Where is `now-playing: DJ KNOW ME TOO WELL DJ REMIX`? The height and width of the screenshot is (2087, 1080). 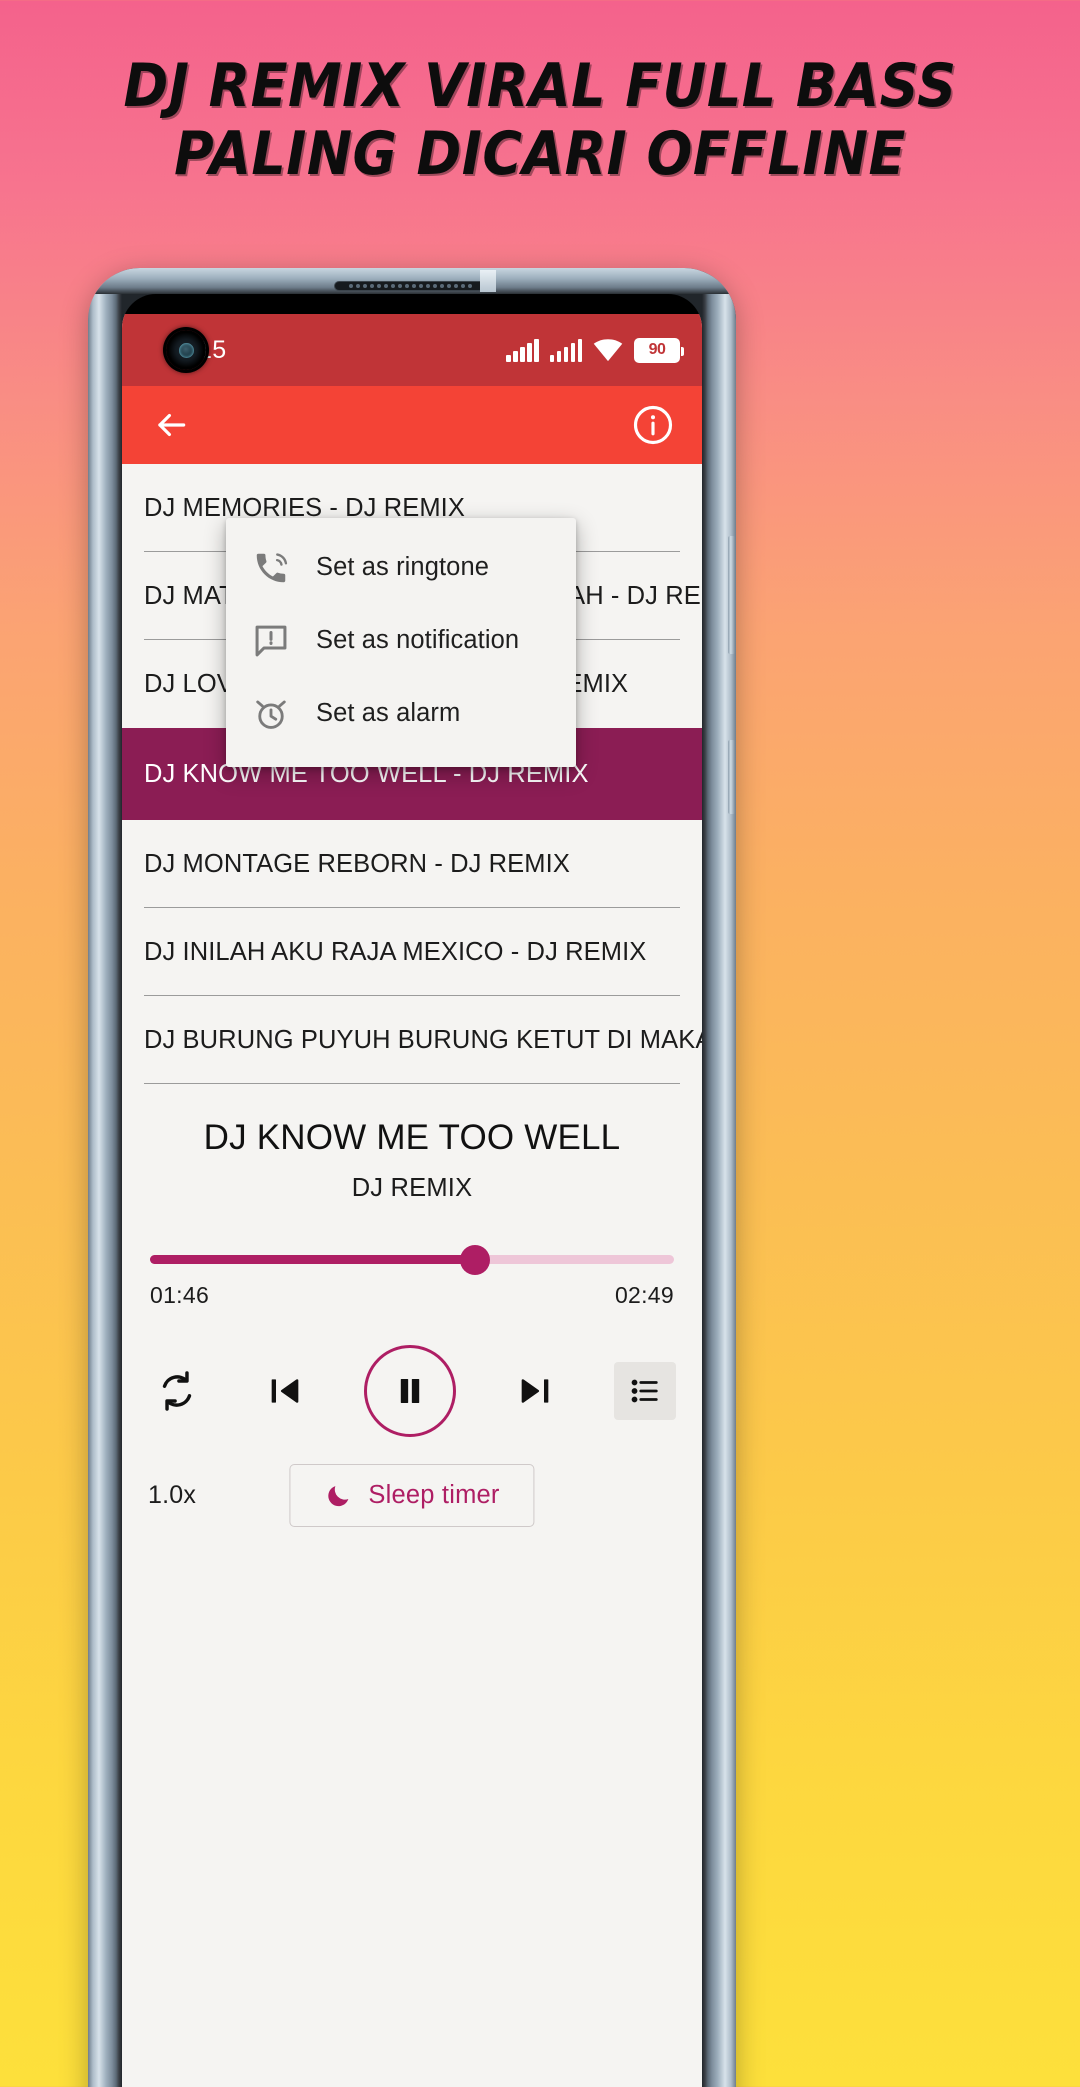 now-playing: DJ KNOW ME TOO WELL DJ REMIX is located at coordinates (412, 1143).